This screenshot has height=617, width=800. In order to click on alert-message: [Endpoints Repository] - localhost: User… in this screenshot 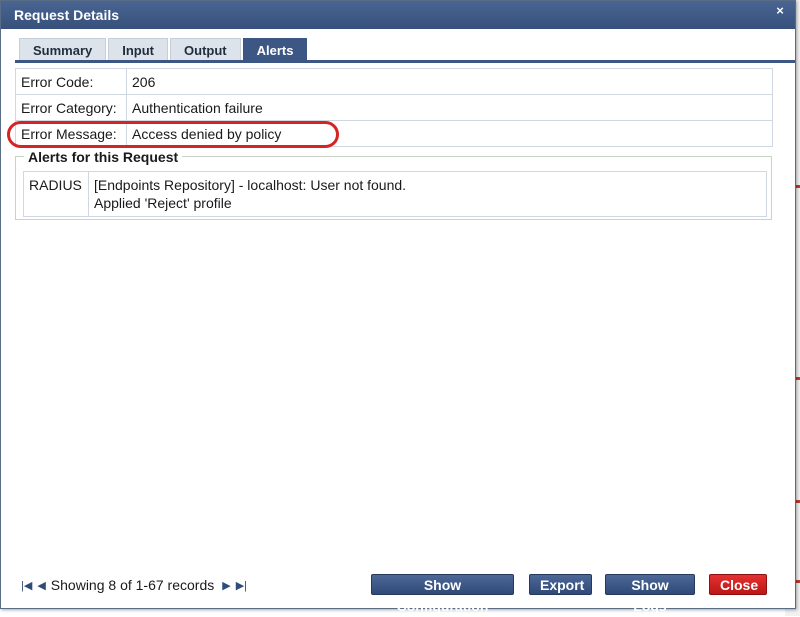, I will do `click(427, 194)`.